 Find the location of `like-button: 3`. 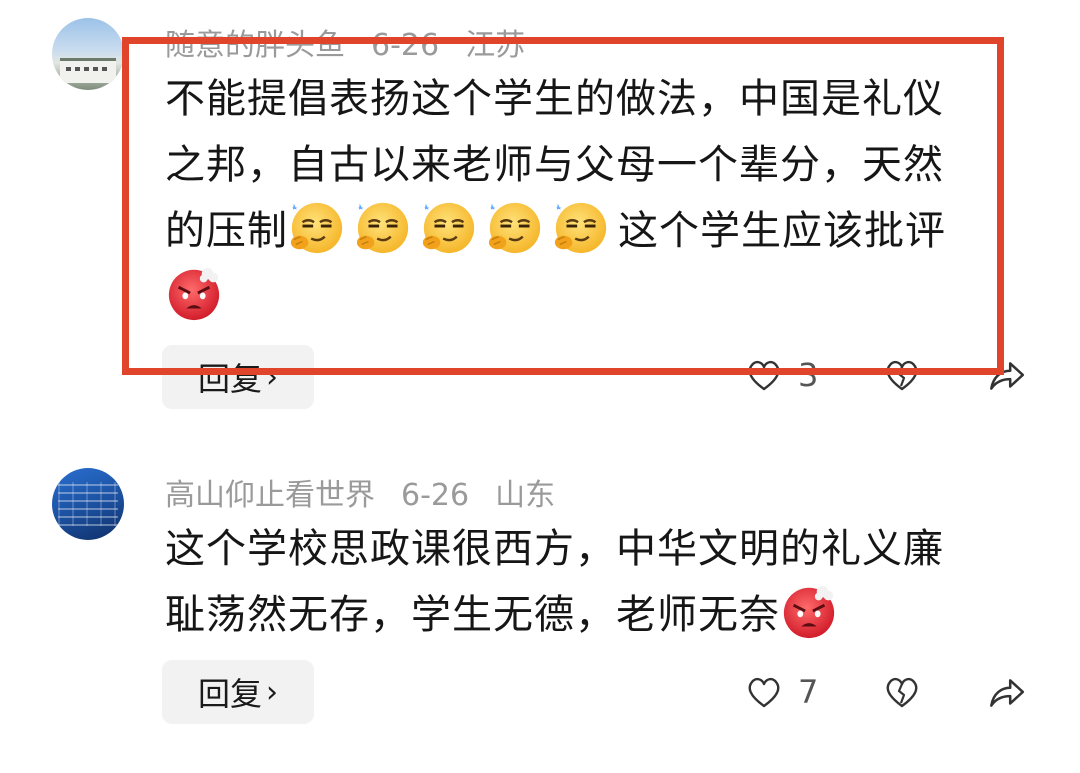

like-button: 3 is located at coordinates (781, 375).